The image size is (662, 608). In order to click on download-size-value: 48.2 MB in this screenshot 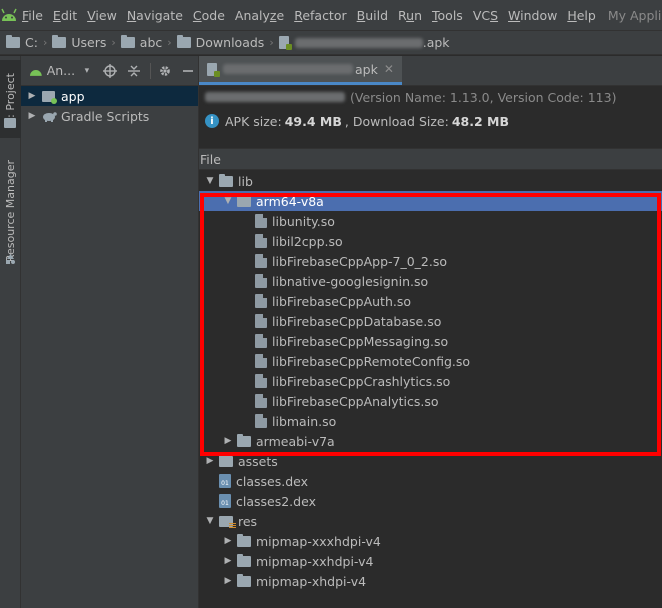, I will do `click(480, 121)`.